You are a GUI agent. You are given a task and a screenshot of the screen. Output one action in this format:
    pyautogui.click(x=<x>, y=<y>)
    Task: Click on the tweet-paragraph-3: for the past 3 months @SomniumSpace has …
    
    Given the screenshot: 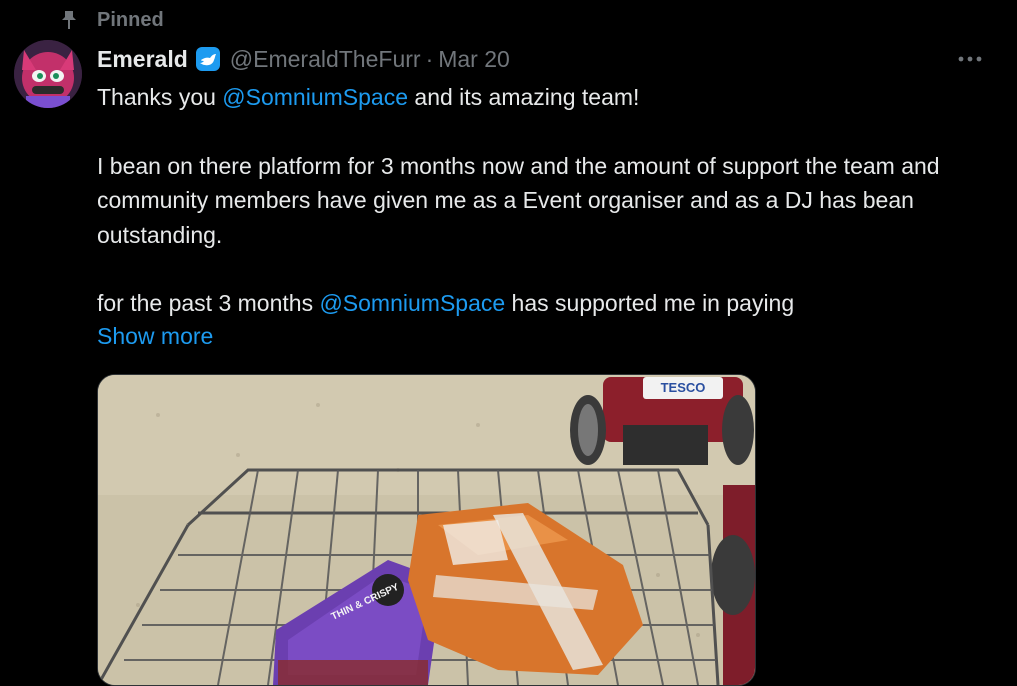 What is the action you would take?
    pyautogui.click(x=547, y=303)
    